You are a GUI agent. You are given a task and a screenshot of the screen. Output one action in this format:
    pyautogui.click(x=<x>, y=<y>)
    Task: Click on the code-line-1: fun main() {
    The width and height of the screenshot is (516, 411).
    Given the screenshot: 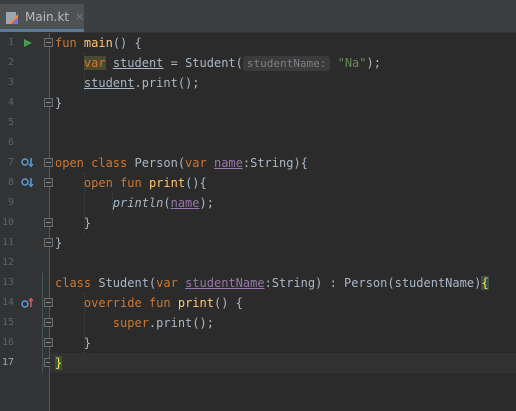 What is the action you would take?
    pyautogui.click(x=283, y=43)
    